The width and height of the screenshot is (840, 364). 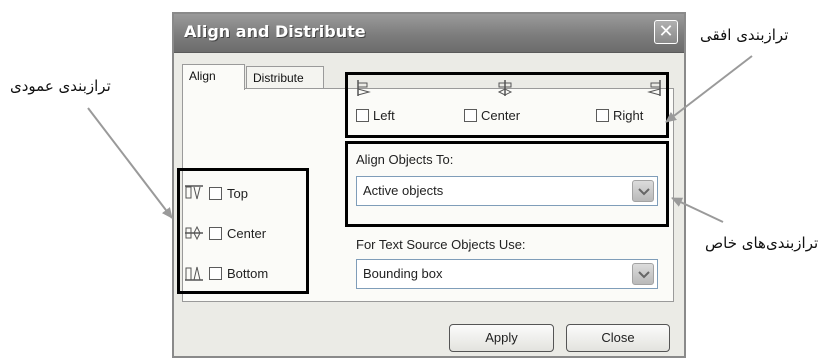 What do you see at coordinates (505, 88) in the screenshot?
I see `align-center-horizontal-icon` at bounding box center [505, 88].